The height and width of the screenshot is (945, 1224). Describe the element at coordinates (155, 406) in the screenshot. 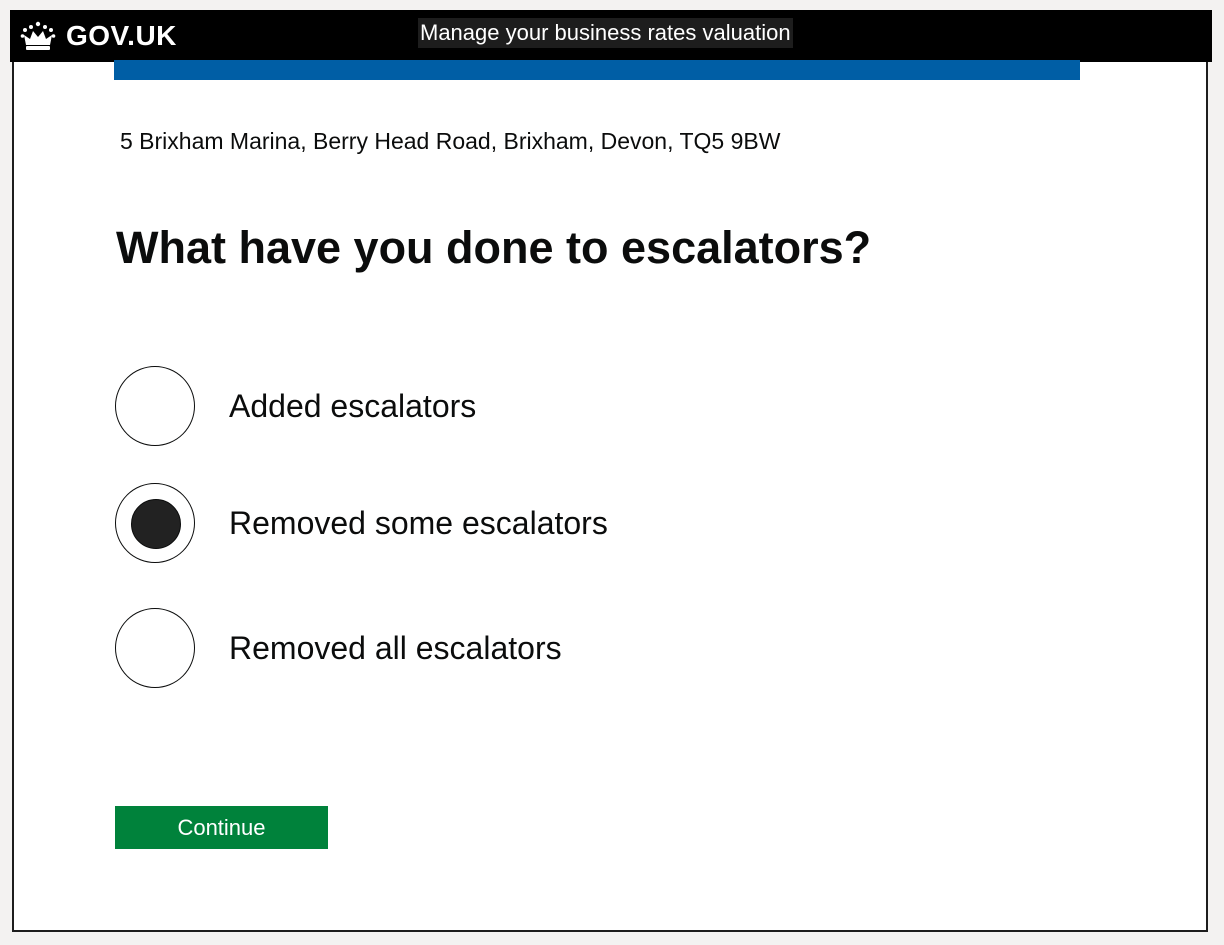

I see `radio-button-added` at that location.